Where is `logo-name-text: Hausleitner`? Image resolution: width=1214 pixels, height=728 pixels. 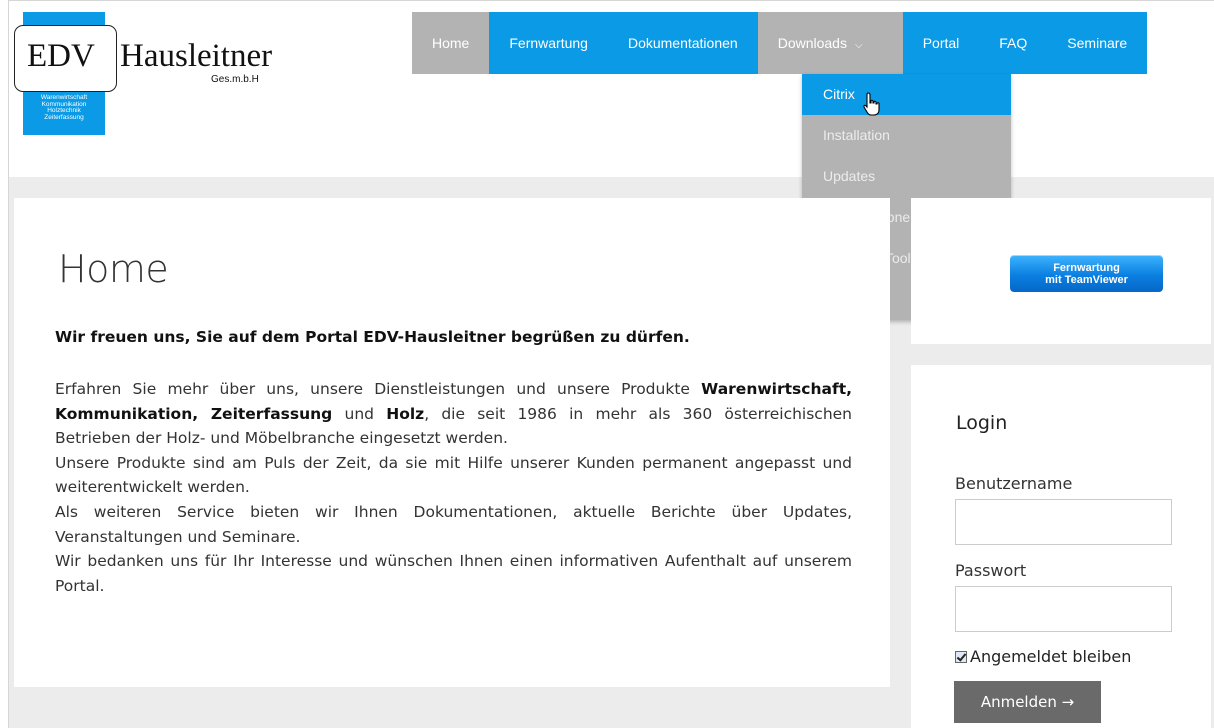 logo-name-text: Hausleitner is located at coordinates (196, 56).